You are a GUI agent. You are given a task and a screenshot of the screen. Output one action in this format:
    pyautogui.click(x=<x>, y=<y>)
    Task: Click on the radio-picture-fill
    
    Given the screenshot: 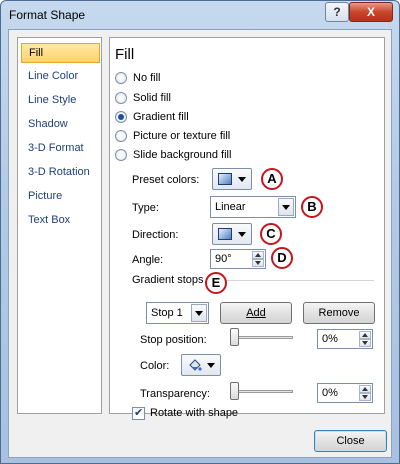 What is the action you would take?
    pyautogui.click(x=121, y=136)
    